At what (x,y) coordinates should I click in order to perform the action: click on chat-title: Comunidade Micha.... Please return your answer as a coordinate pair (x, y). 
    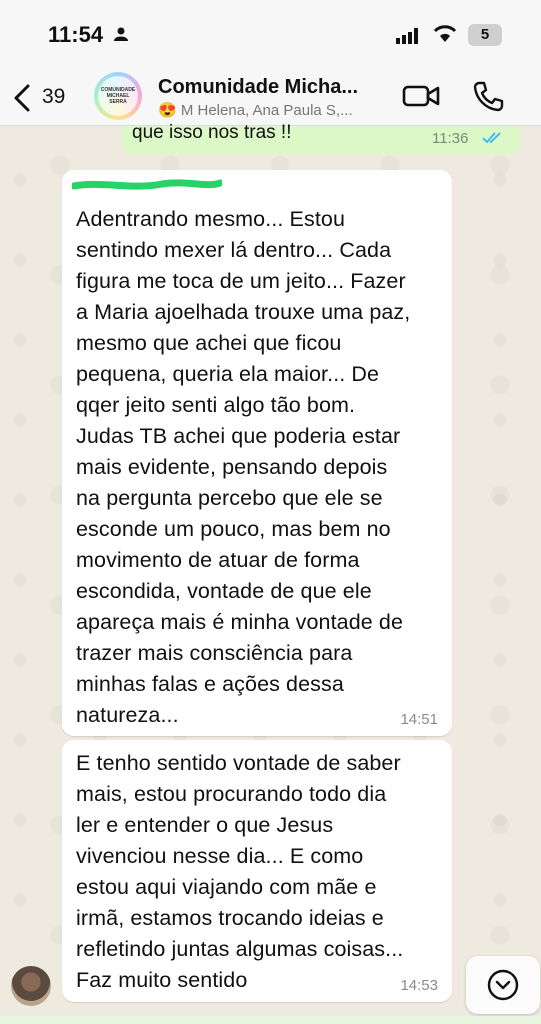
    Looking at the image, I should click on (258, 87).